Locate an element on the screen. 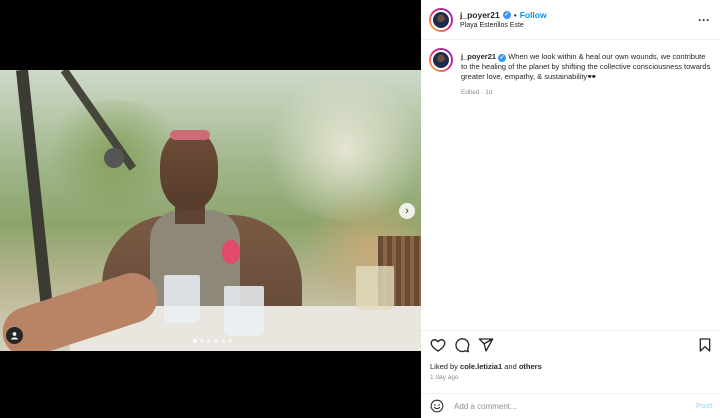 This screenshot has width=720, height=418. caption-username: j_poyer21 is located at coordinates (478, 56).